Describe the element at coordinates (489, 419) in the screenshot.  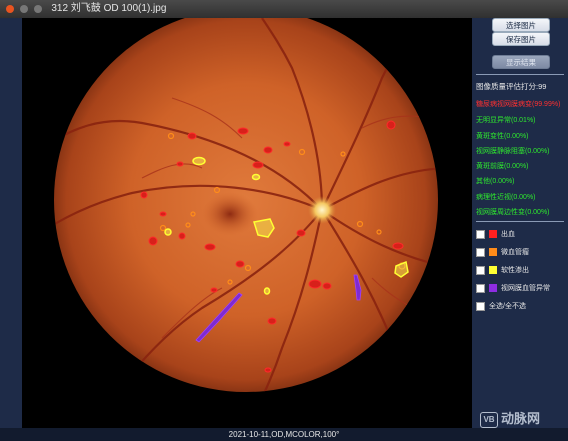
I see `watermark-logo: VB` at that location.